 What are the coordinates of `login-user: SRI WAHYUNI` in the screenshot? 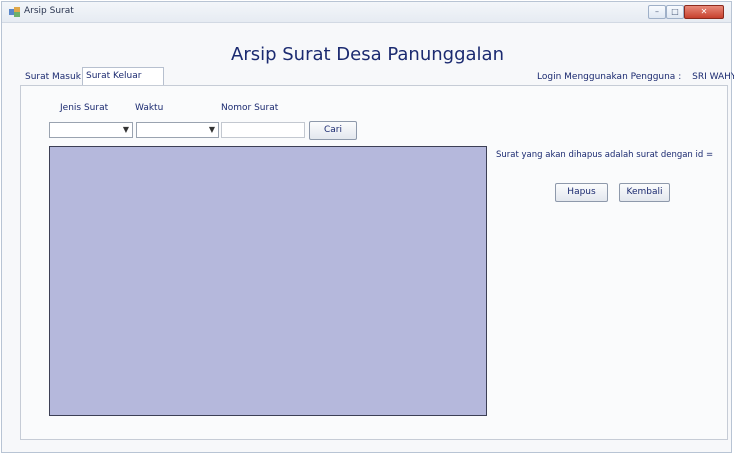 It's located at (713, 77).